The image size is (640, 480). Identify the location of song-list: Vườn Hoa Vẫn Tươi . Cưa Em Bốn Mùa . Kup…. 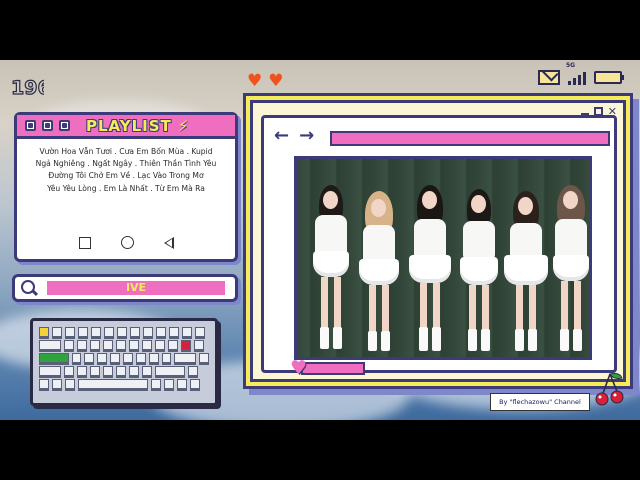
(126, 167).